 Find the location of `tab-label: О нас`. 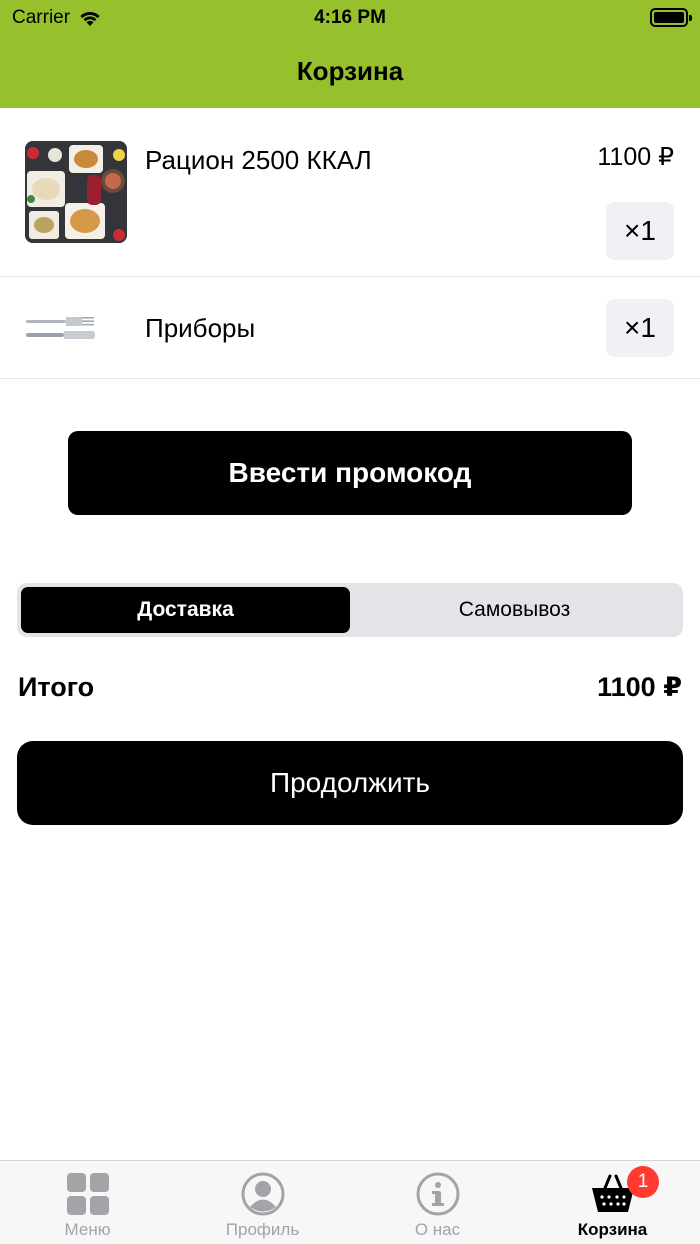

tab-label: О нас is located at coordinates (437, 1229).